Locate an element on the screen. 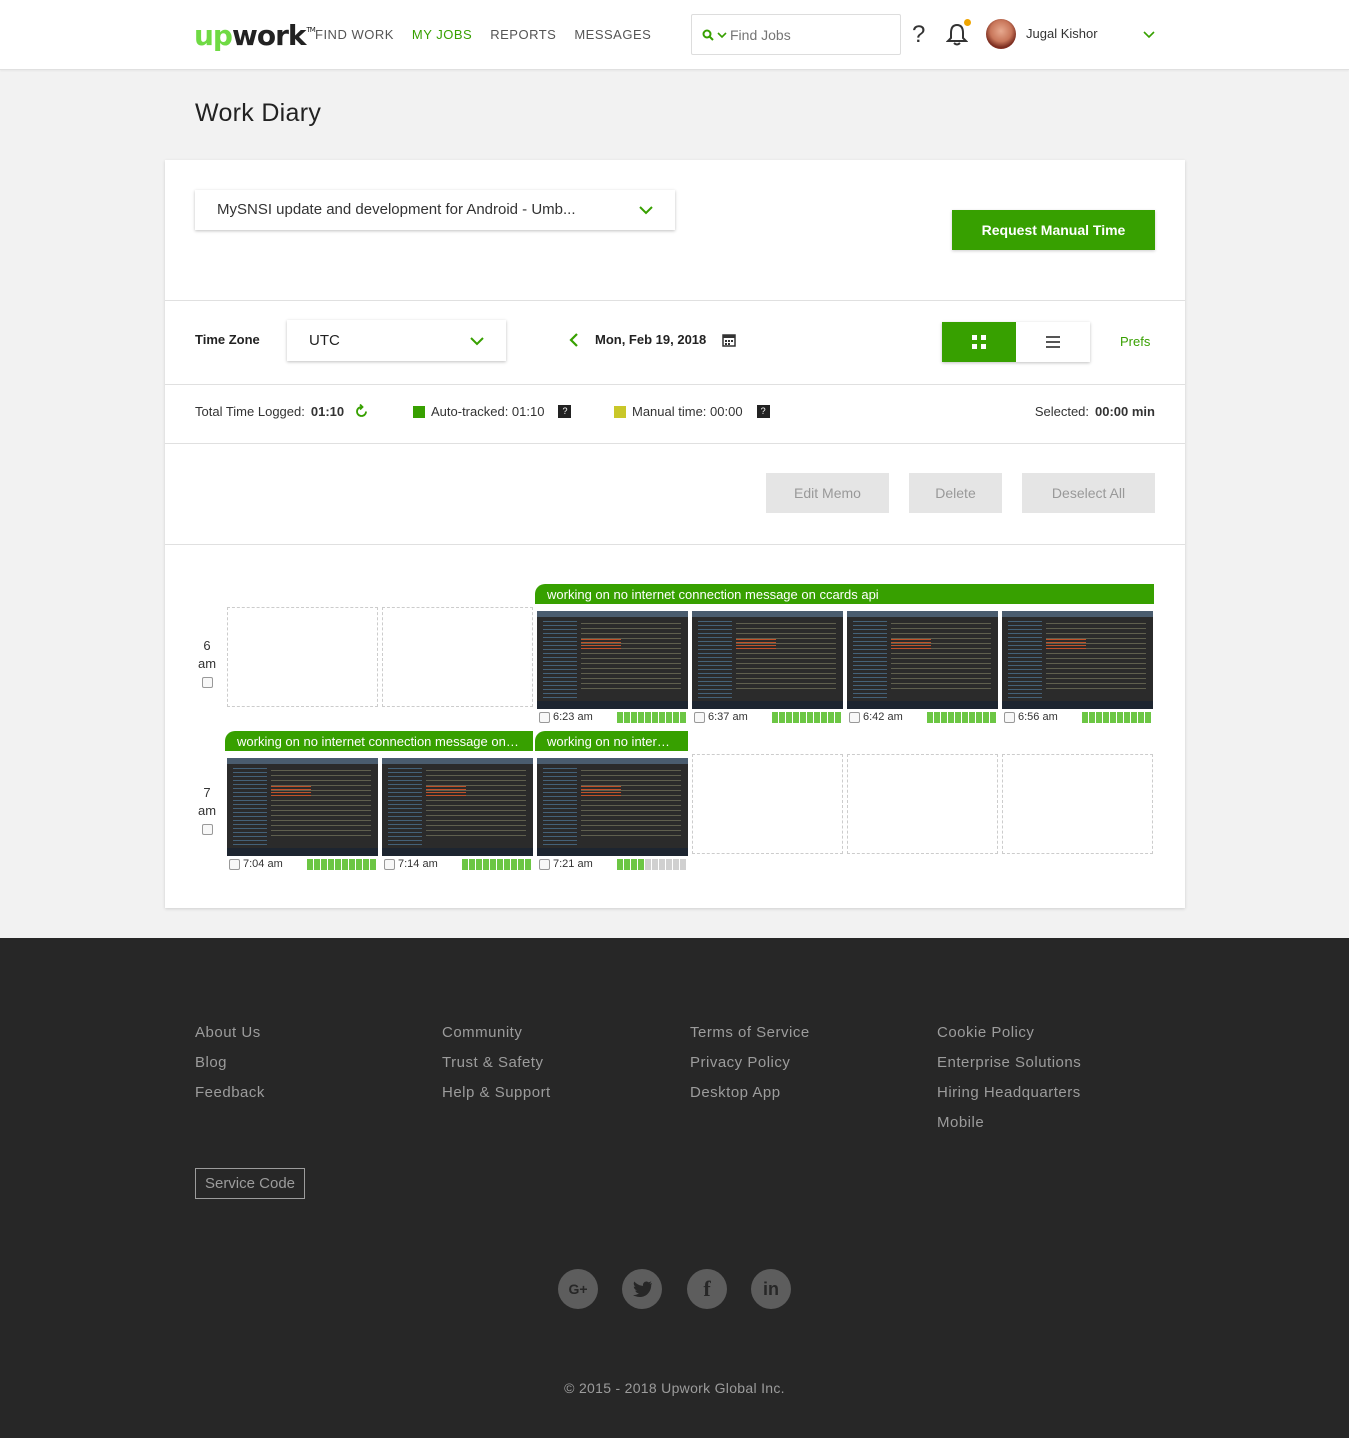 This screenshot has width=1349, height=1438. help-icon: ? is located at coordinates (918, 35).